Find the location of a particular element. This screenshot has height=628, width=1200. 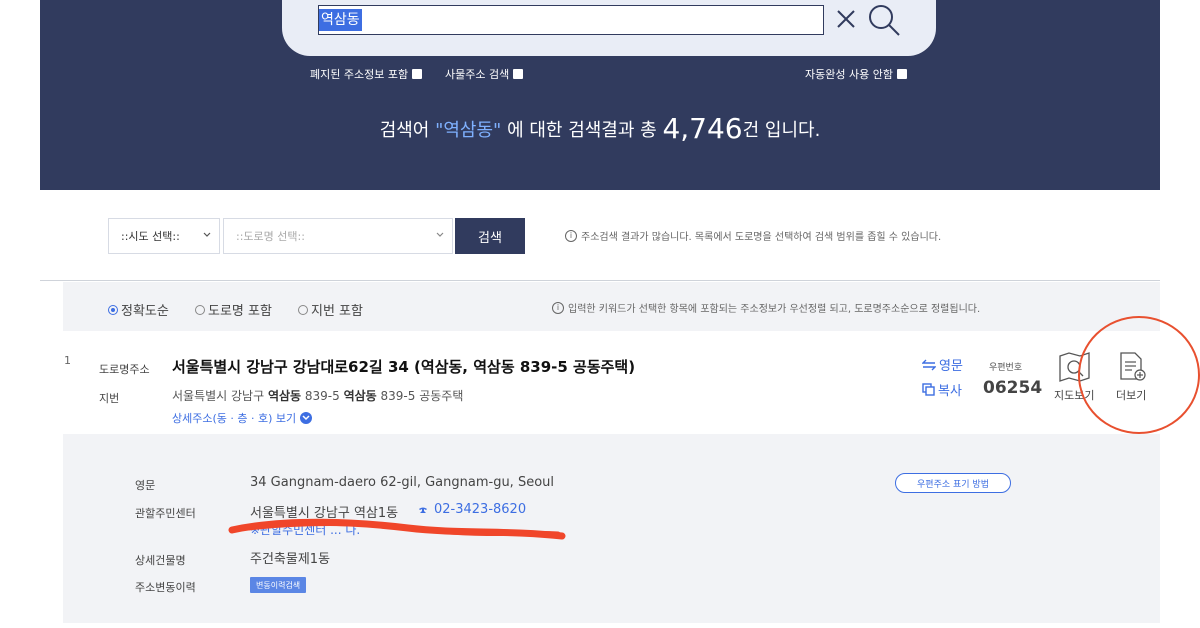

jibun-part: 839-5 공동주택 is located at coordinates (420, 396).